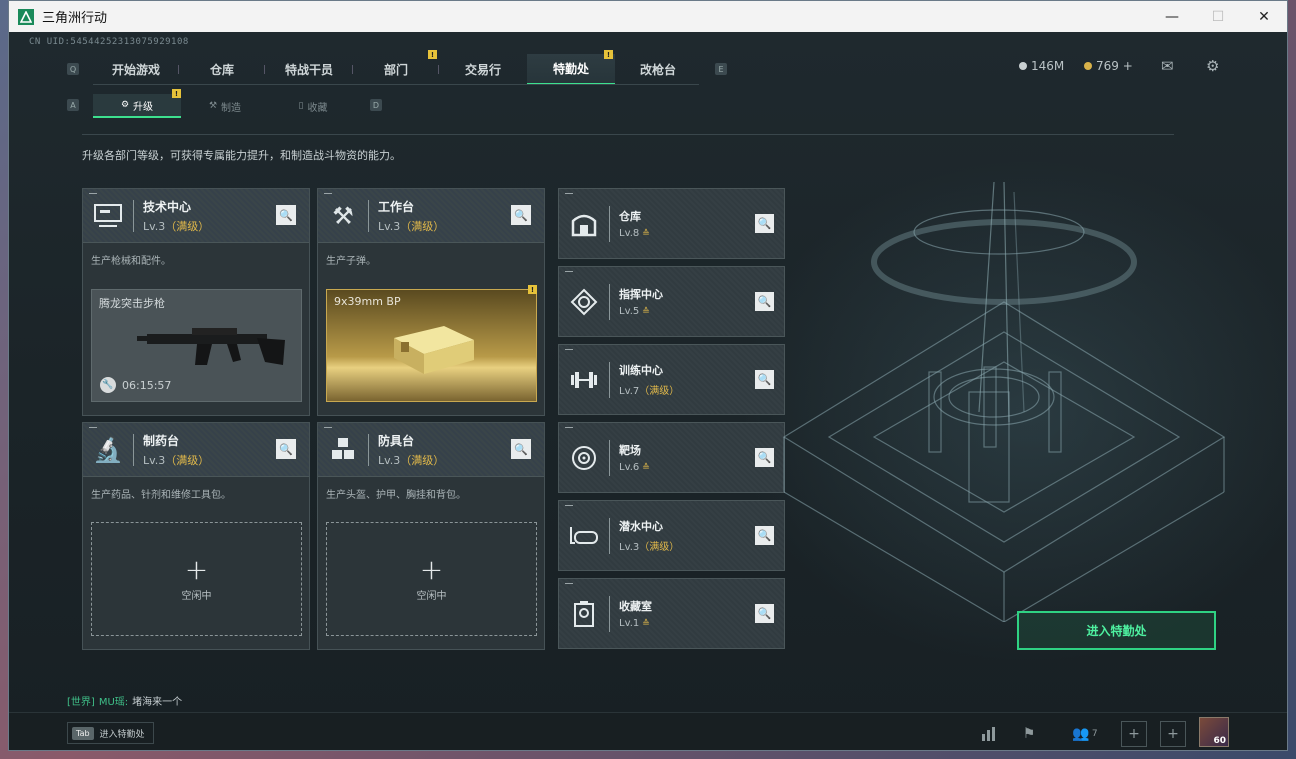  Describe the element at coordinates (671, 457) in the screenshot. I see `facility-shooting-range: 靶场 Lv.6 ≙ 🔍` at that location.